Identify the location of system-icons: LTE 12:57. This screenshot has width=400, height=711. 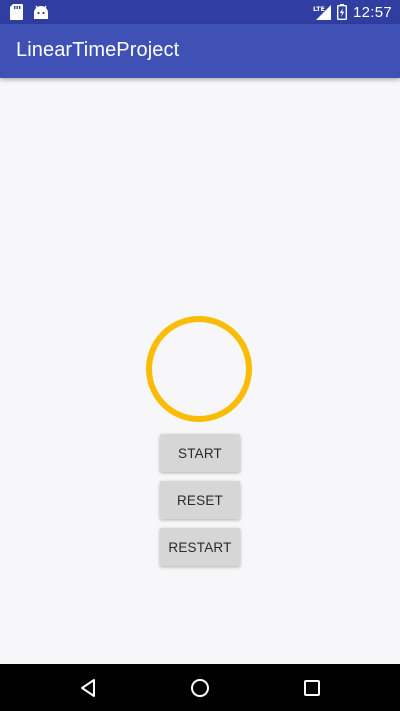
(352, 12).